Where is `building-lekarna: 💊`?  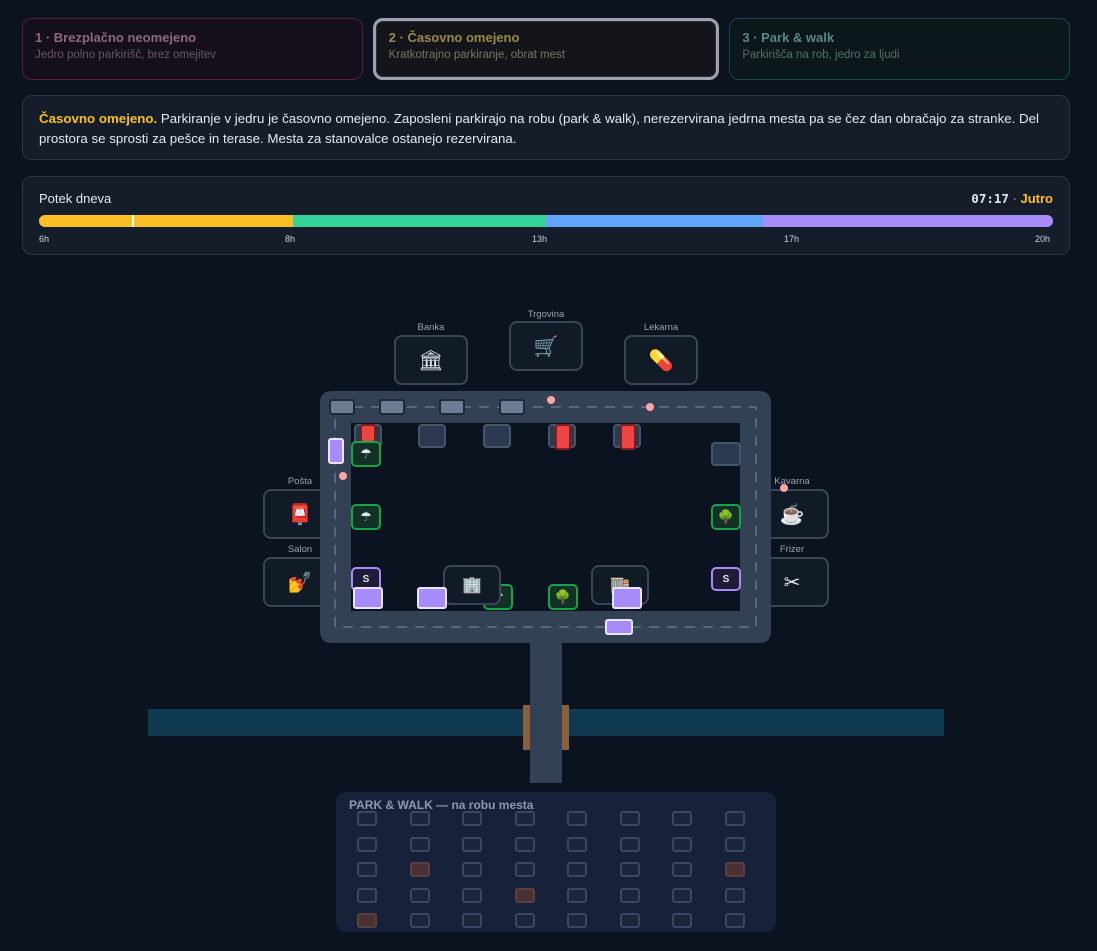 building-lekarna: 💊 is located at coordinates (661, 360).